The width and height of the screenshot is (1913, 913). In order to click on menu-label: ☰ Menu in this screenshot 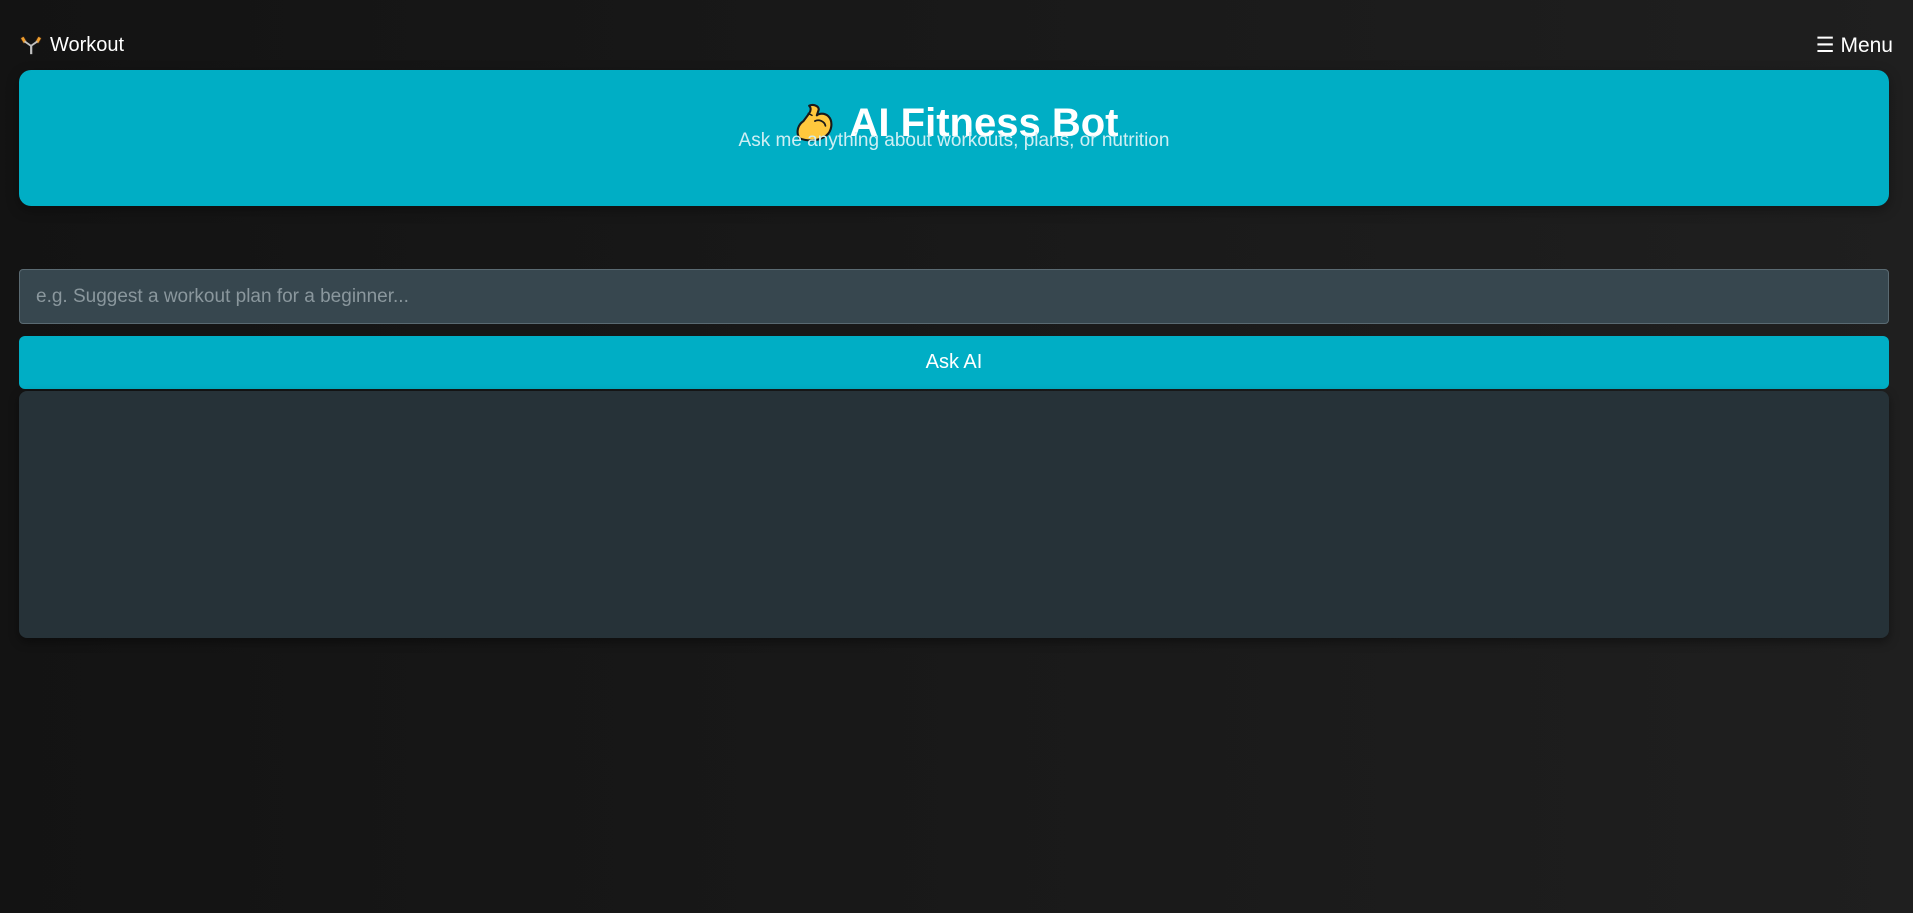, I will do `click(1854, 45)`.